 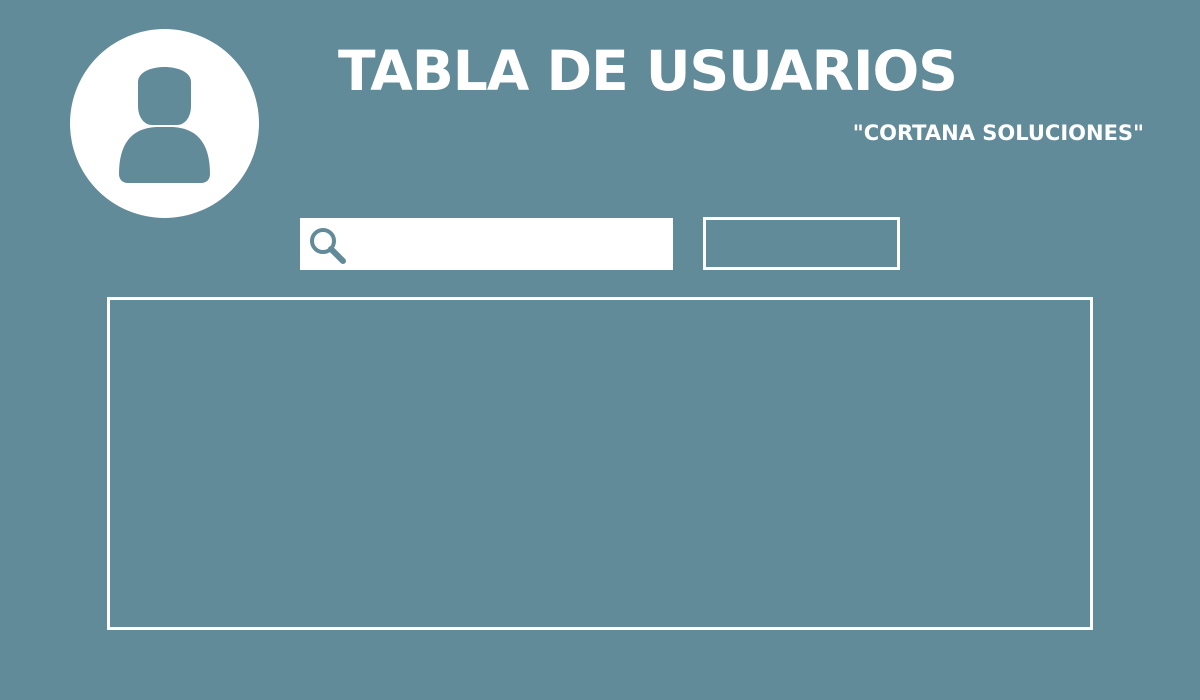 I want to click on user-icon, so click(x=164, y=125).